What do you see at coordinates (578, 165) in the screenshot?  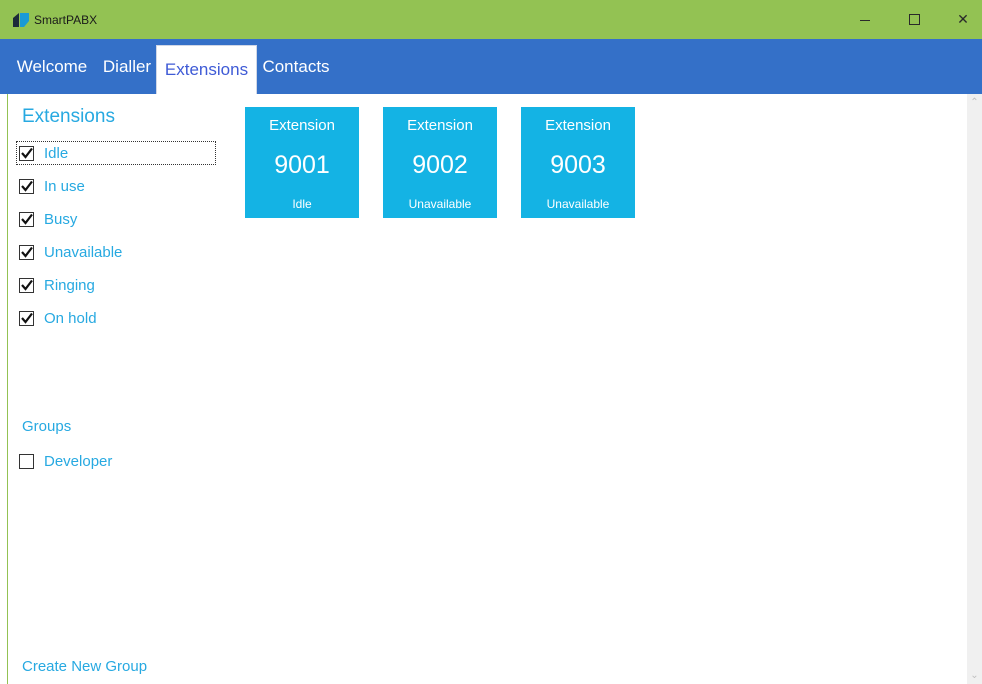 I see `extension-number: 9003` at bounding box center [578, 165].